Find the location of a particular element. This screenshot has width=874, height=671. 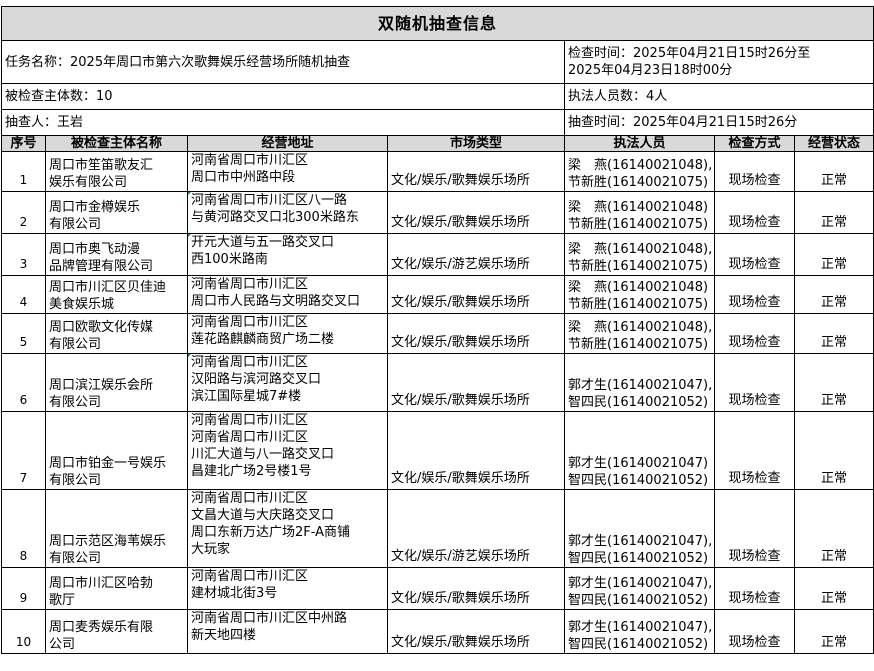

column-header-status: 经营状态 is located at coordinates (833, 143).